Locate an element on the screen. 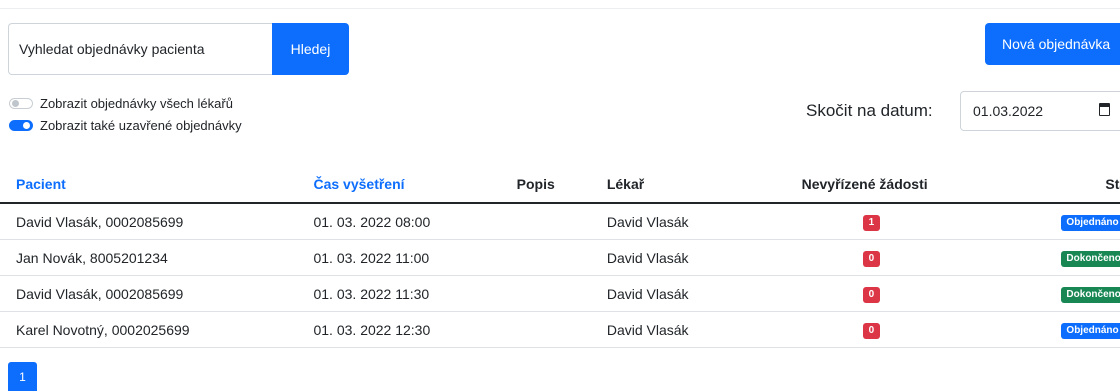  cell-exam-time: 01. 03. 2022 12:30 is located at coordinates (415, 329).